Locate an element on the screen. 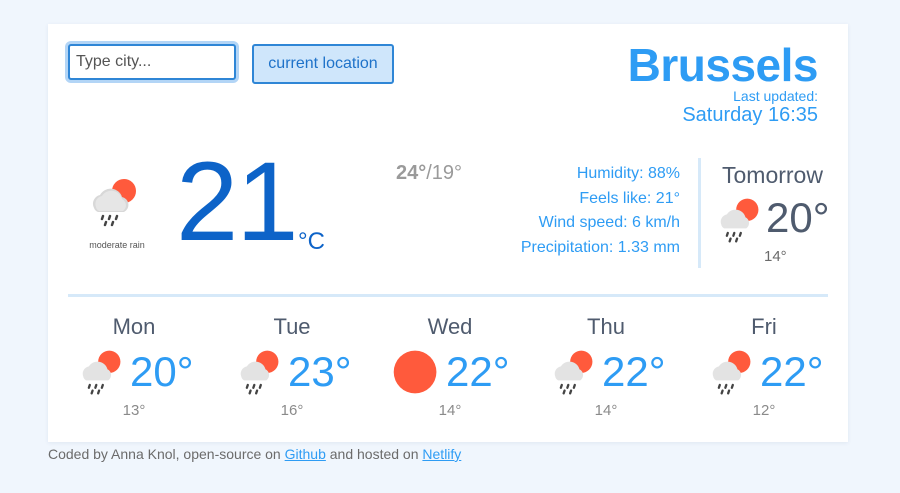 This screenshot has width=900, height=493. day-temperature: 23° is located at coordinates (320, 371).